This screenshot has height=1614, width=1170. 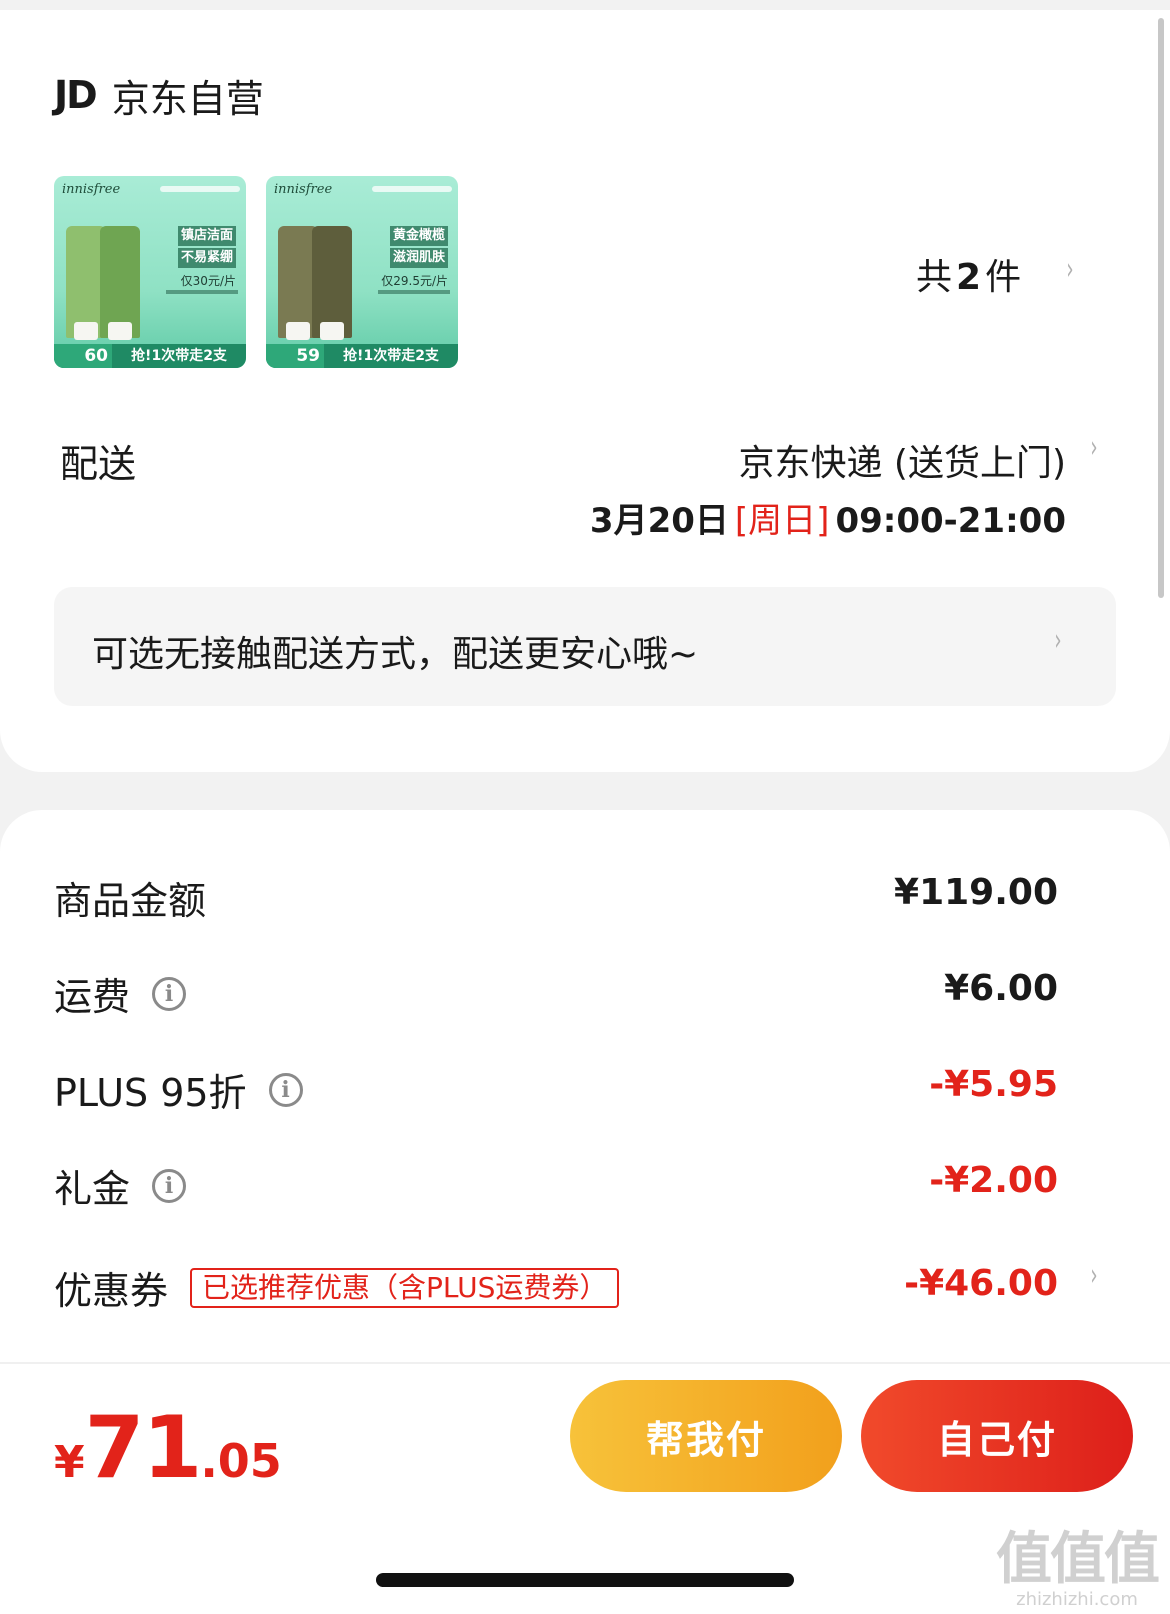 I want to click on delivery-time: 3月20日 [周日] 09:00-21:00, so click(x=828, y=517).